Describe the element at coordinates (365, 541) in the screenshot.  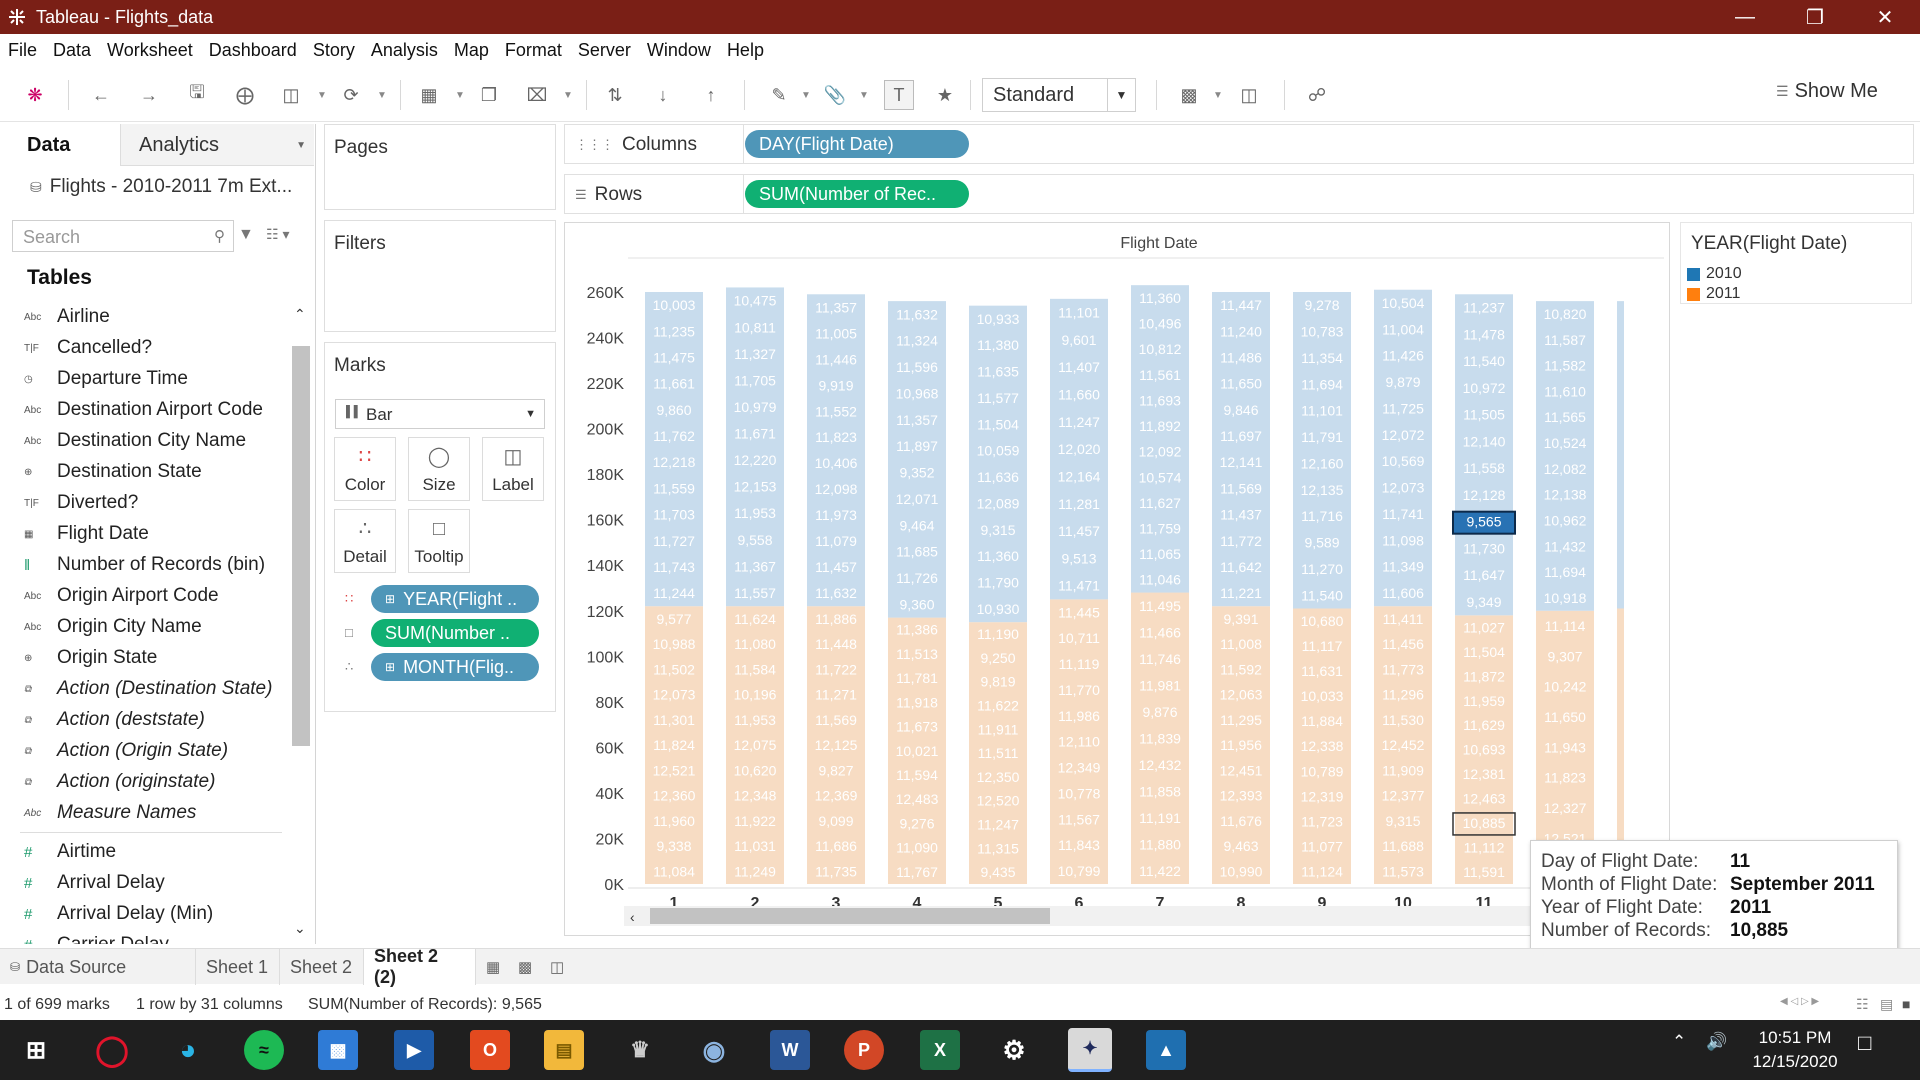
I see `detail-button: ∴ Detail` at that location.